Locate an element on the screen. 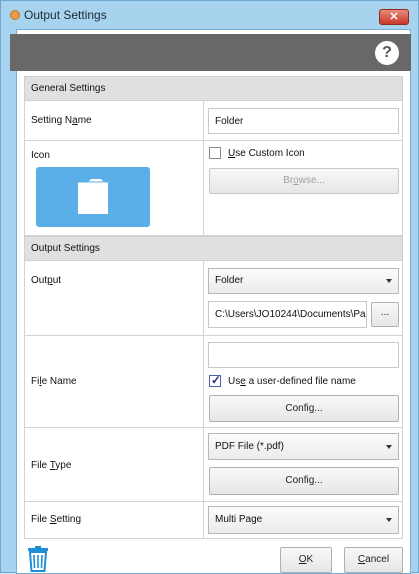  window-title: Output Settings is located at coordinates (65, 15).